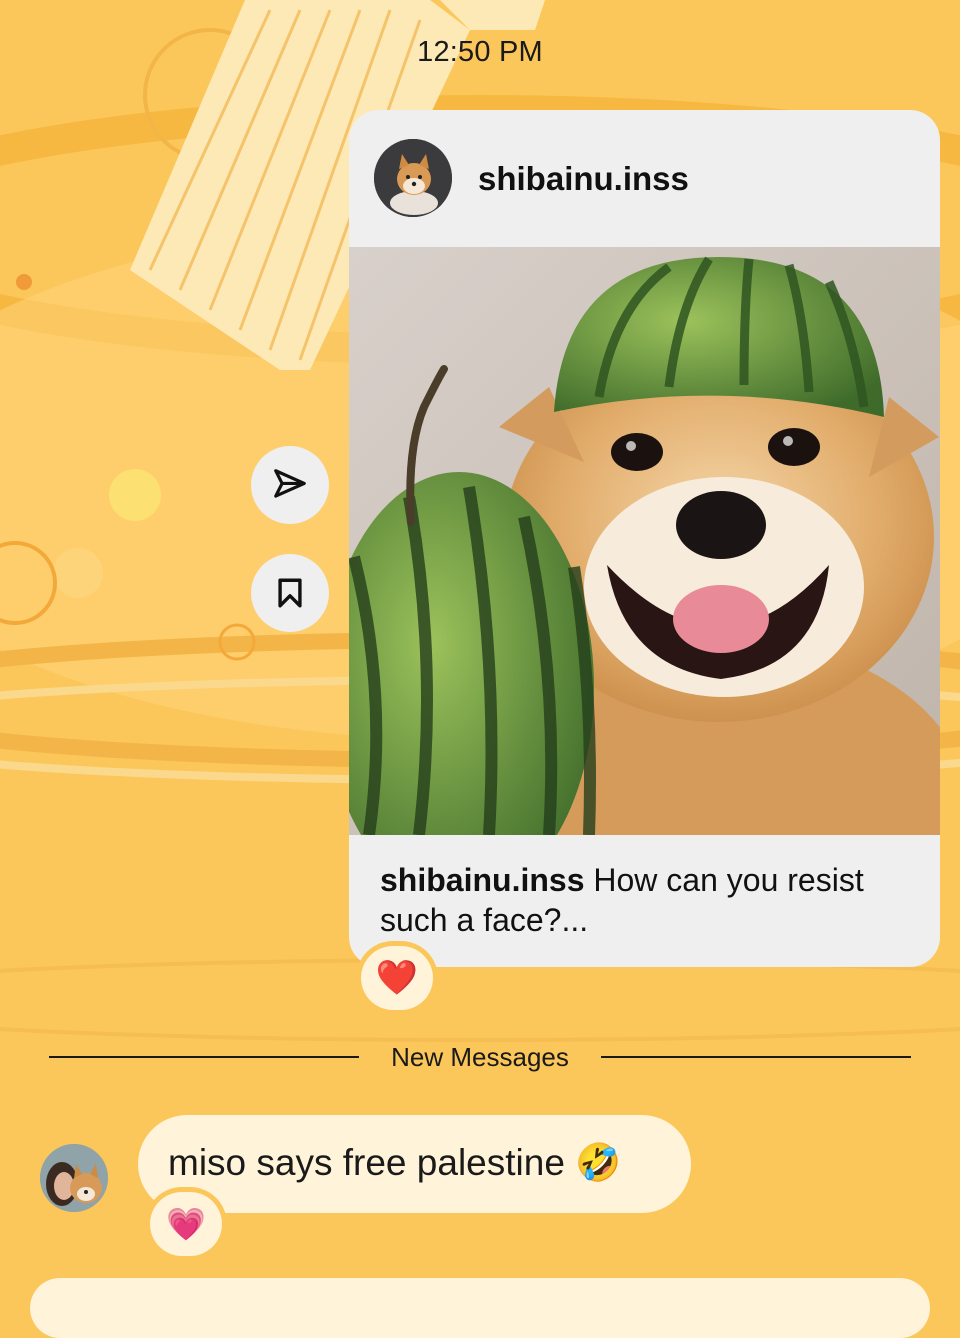 Image resolution: width=960 pixels, height=1338 pixels. I want to click on share-button, so click(290, 485).